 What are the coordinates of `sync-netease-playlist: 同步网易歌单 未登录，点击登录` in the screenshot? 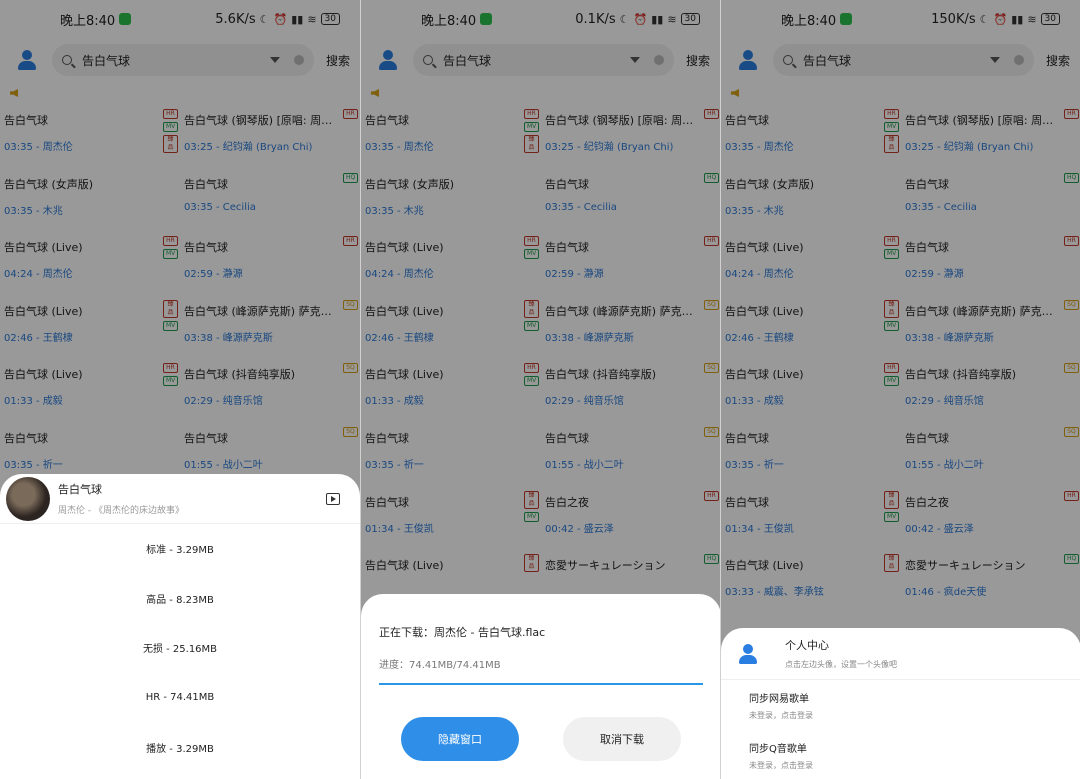 It's located at (900, 705).